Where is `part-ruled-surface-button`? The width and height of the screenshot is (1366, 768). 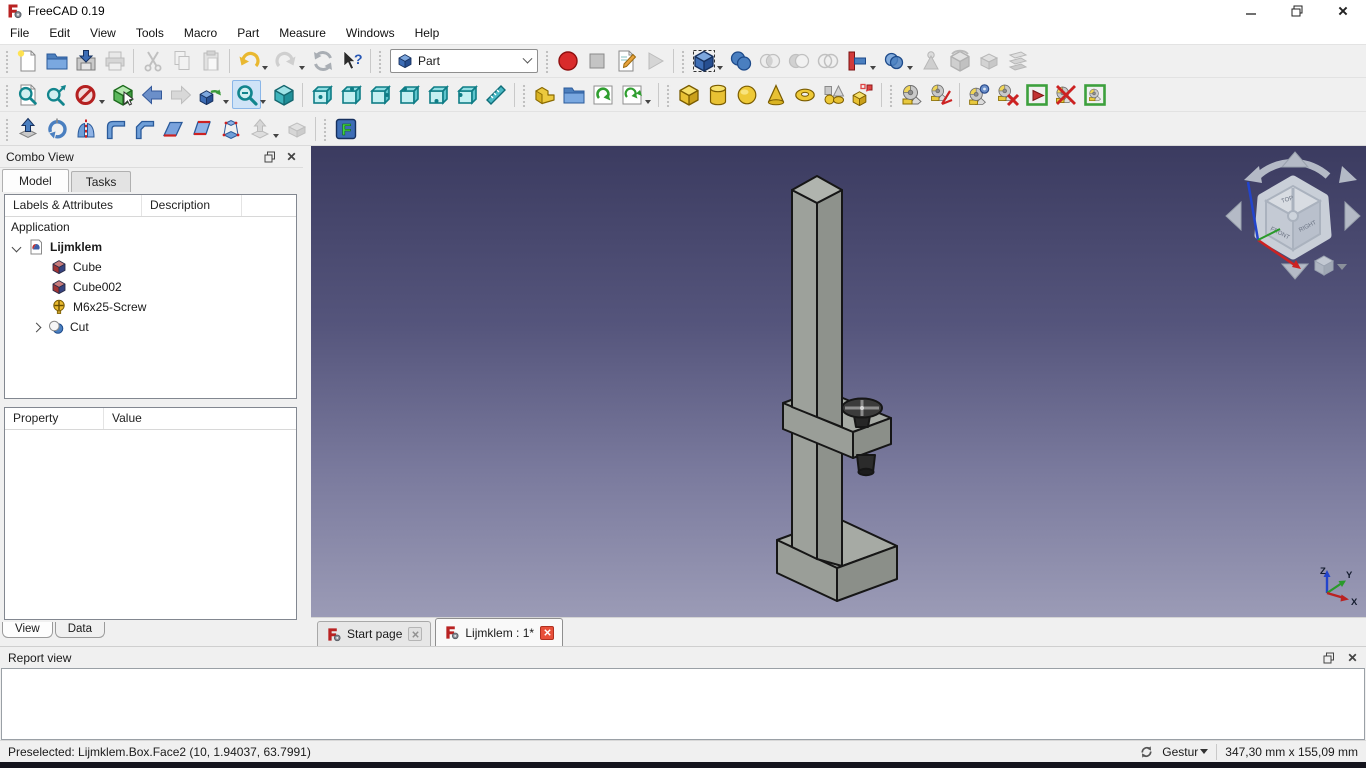
part-ruled-surface-button is located at coordinates (201, 128).